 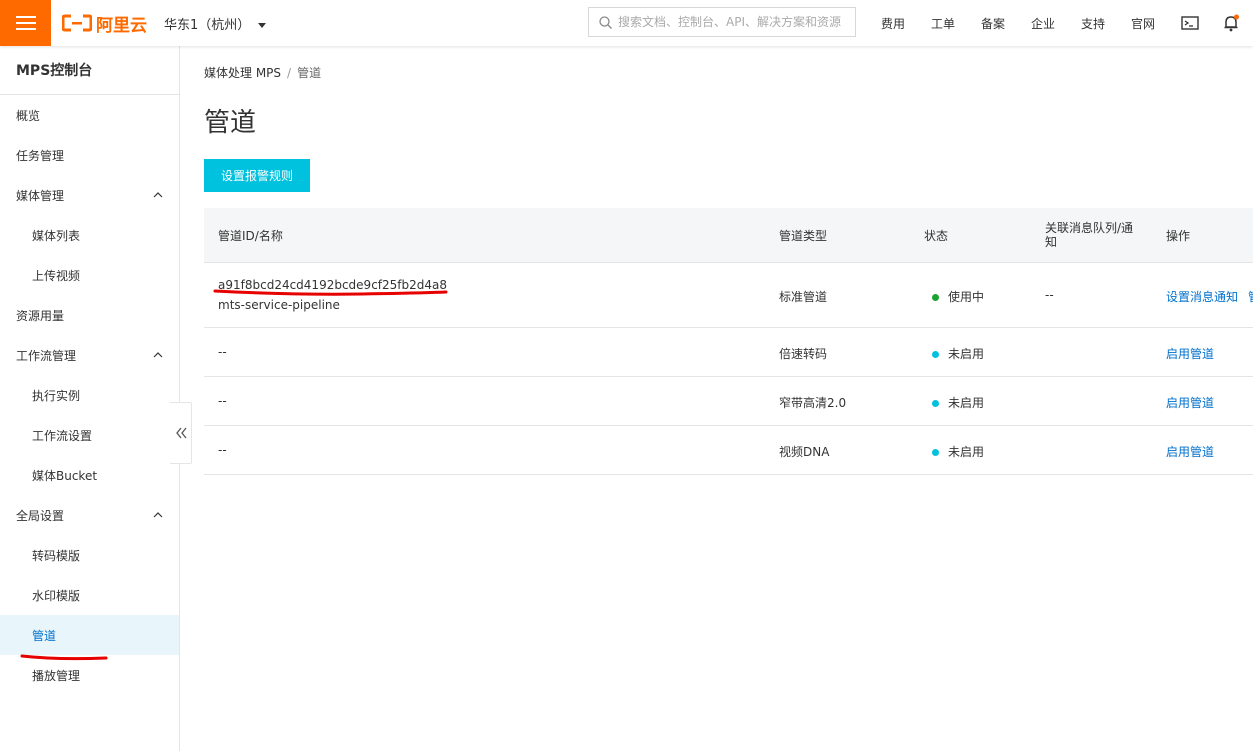 I want to click on sidebar-item-pipelines: 管道, so click(x=89, y=635).